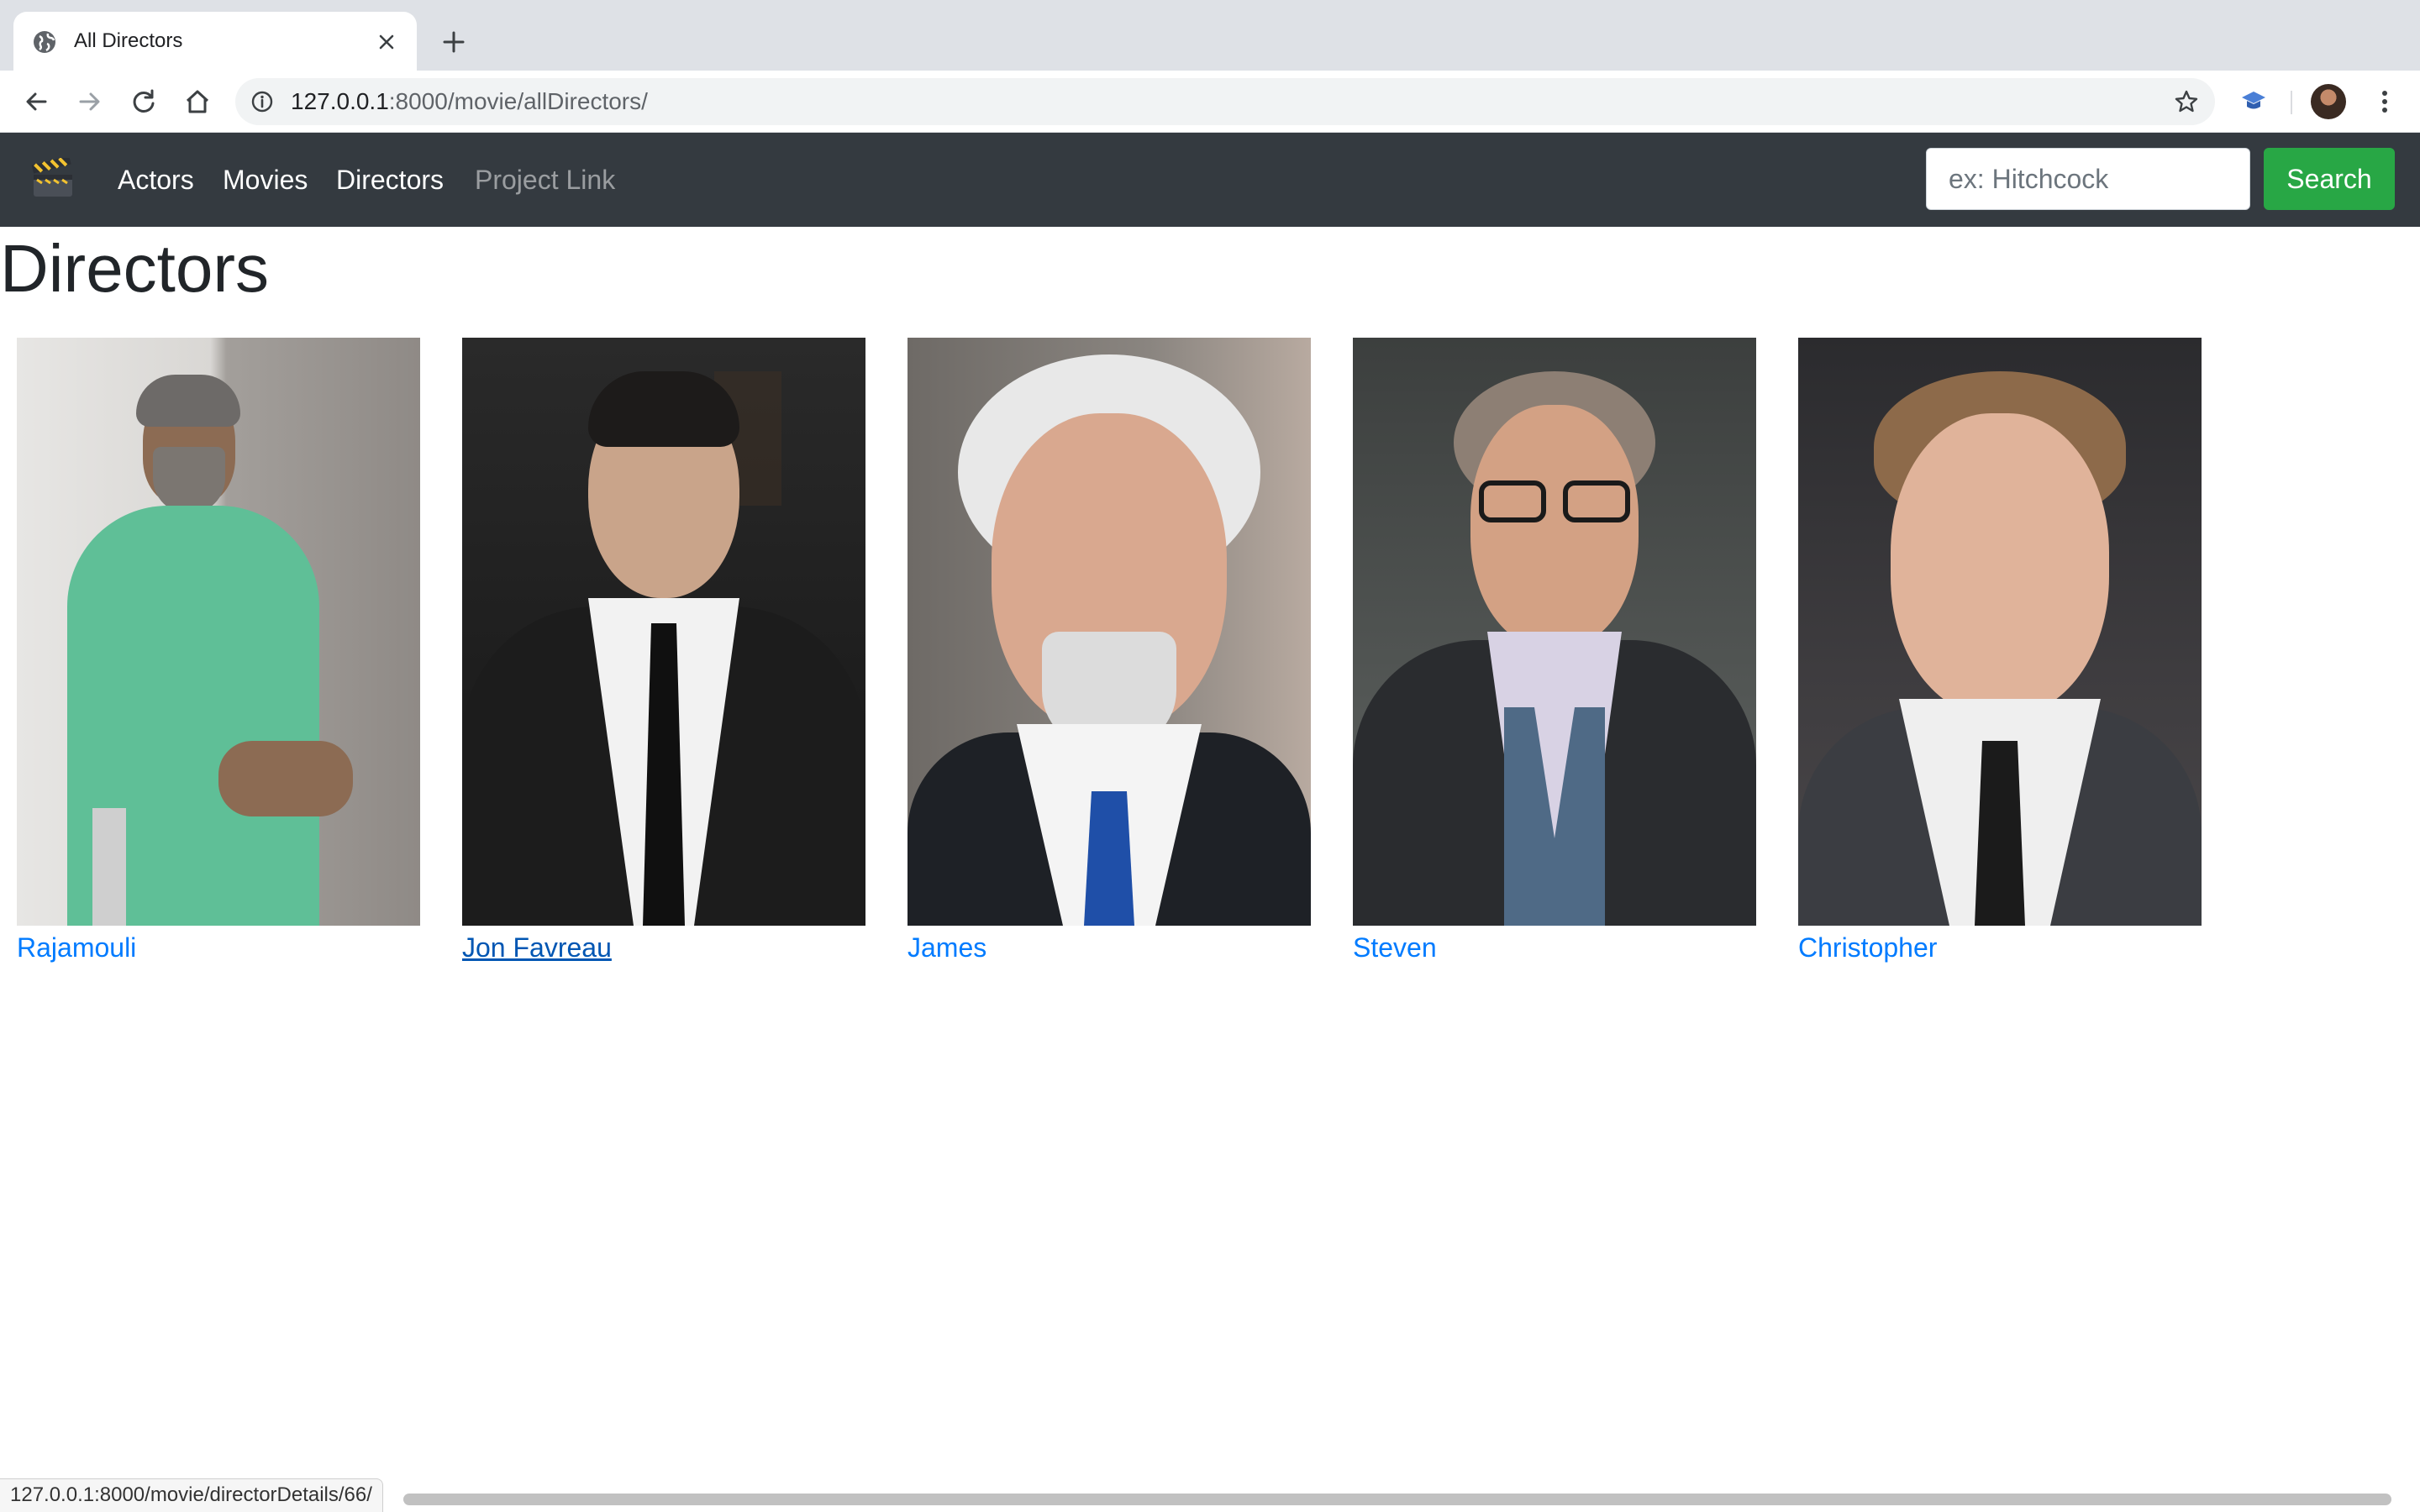  I want to click on director-card: James, so click(1109, 651).